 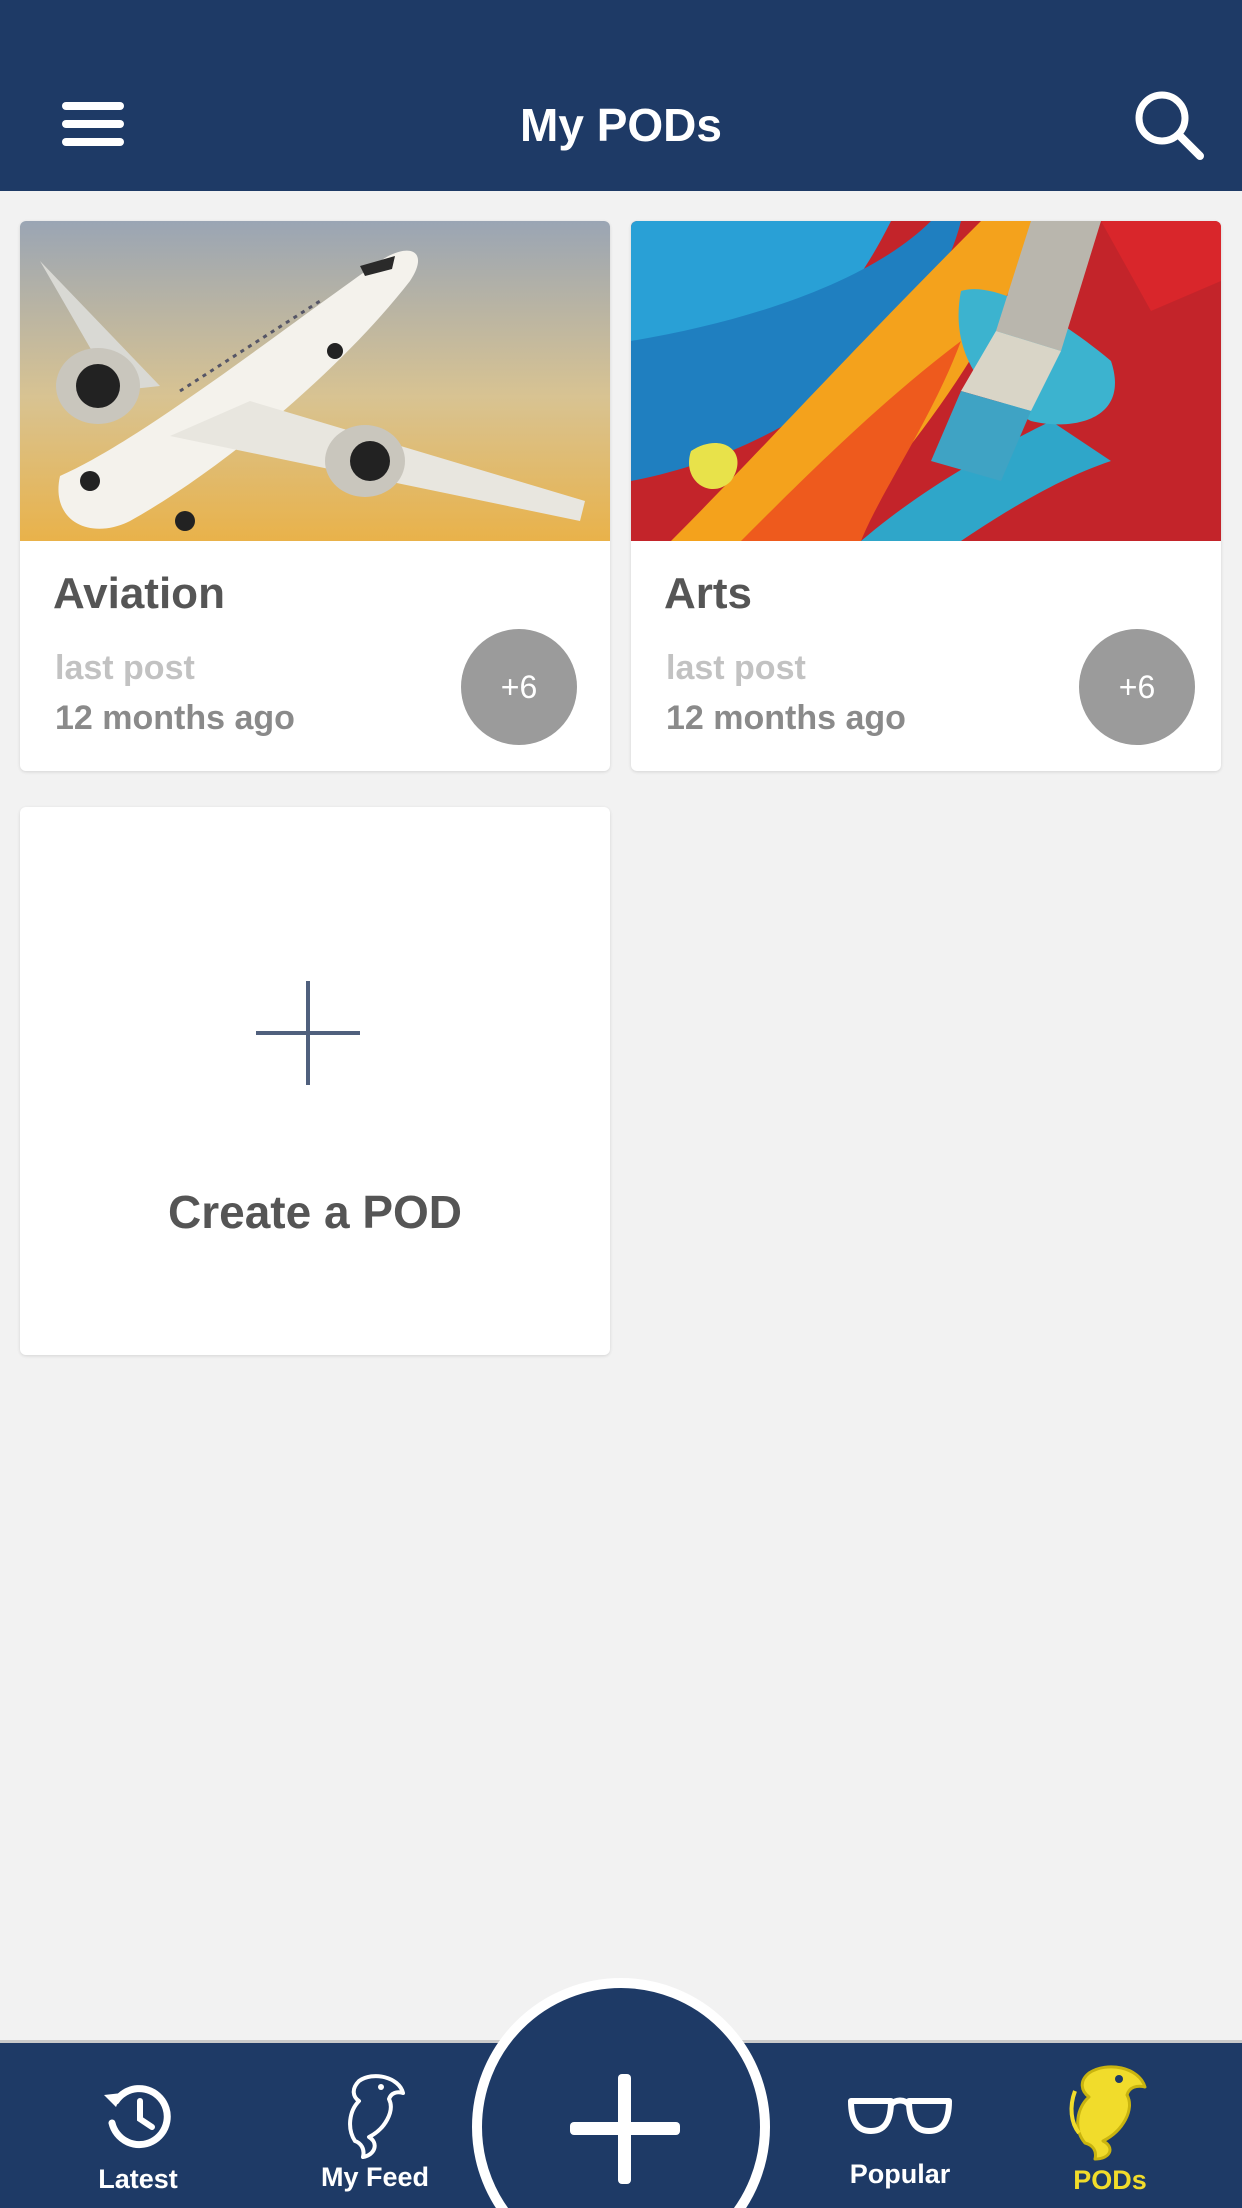 I want to click on search-button, so click(x=1170, y=126).